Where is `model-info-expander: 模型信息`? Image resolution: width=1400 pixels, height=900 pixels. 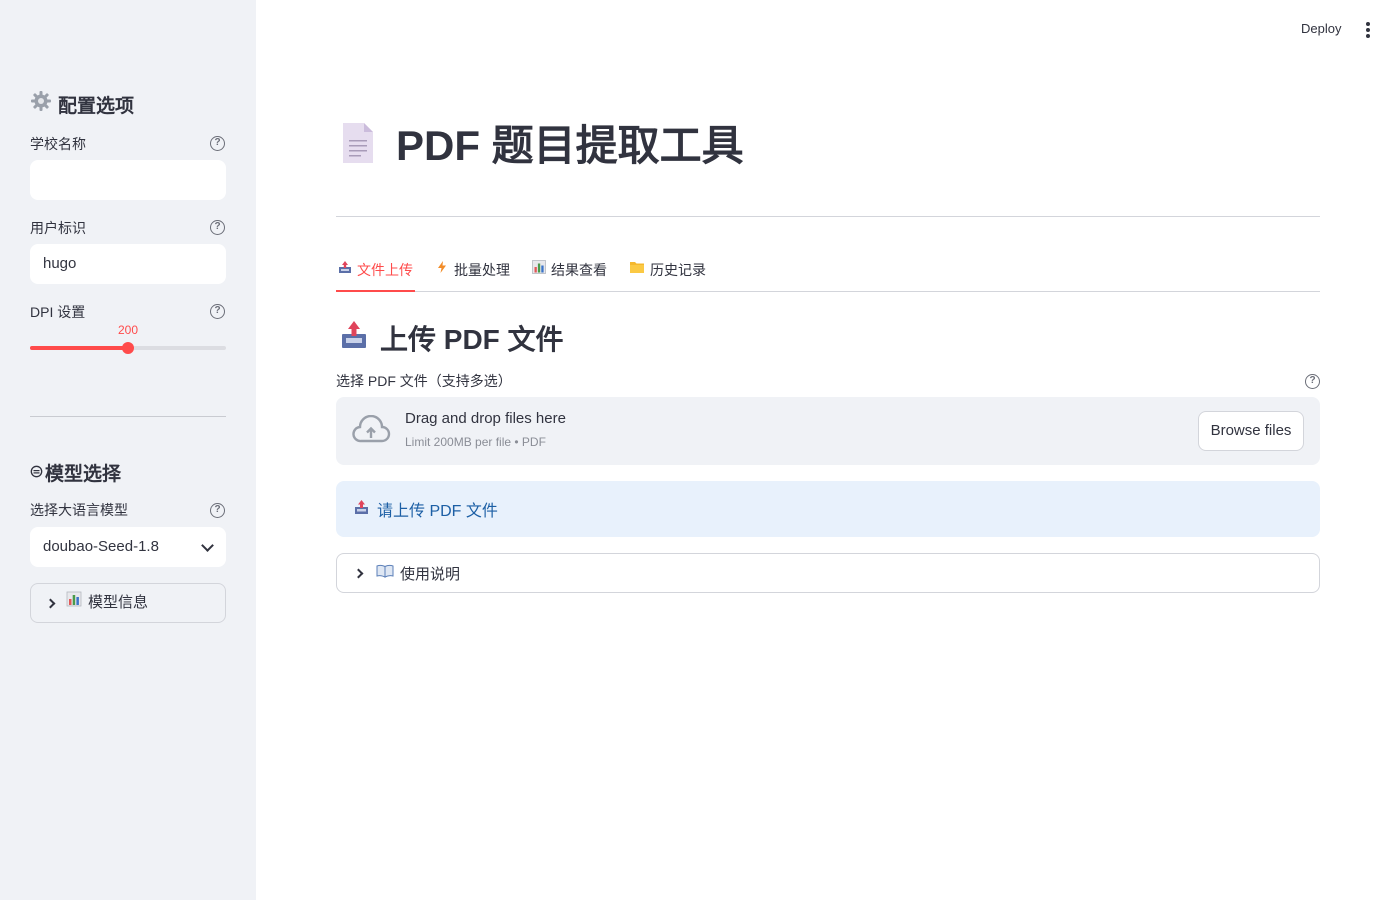 model-info-expander: 模型信息 is located at coordinates (128, 603).